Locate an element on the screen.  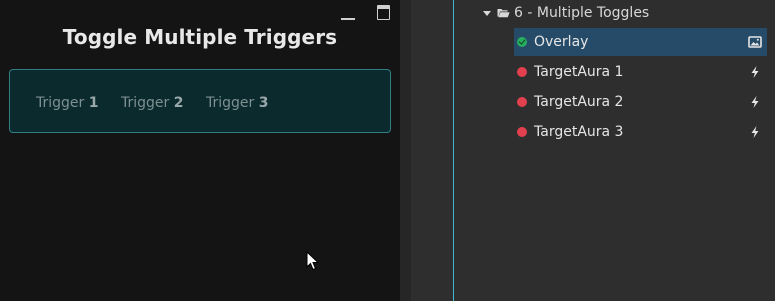
trigger-number: 3 is located at coordinates (263, 103).